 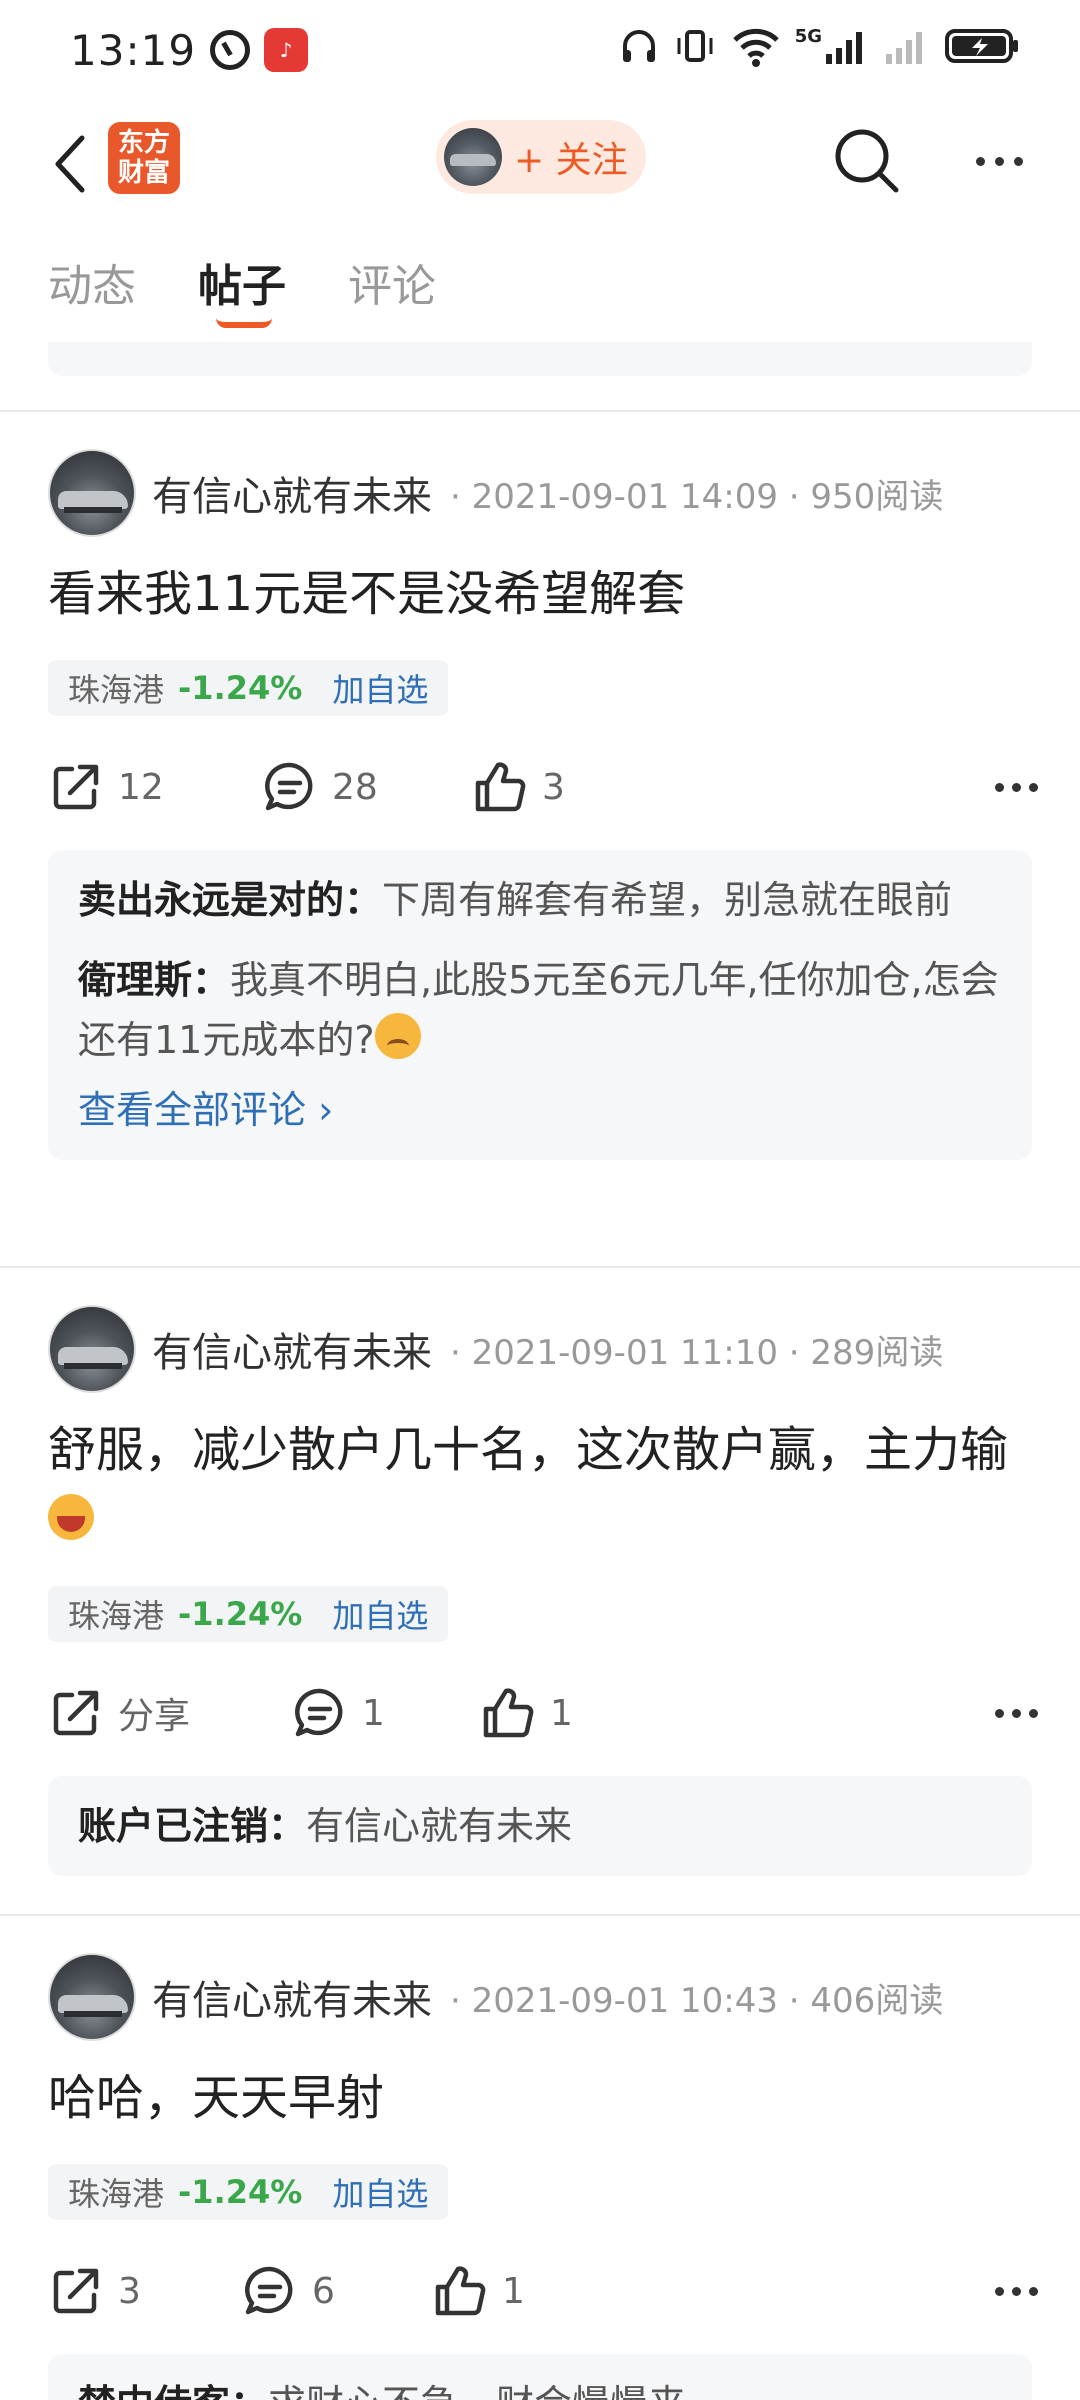 I want to click on header: 东方 财富 + 关注, so click(x=540, y=165).